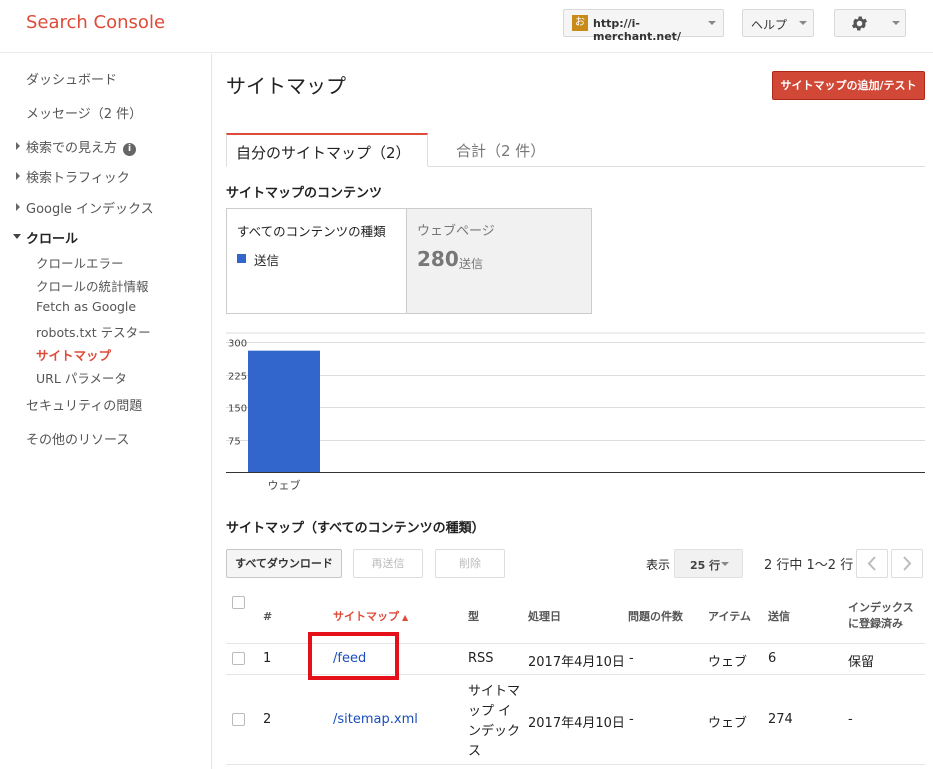 This screenshot has height=769, width=933. I want to click on sidebar-item-sitemaps: サイトマップ, so click(73, 354).